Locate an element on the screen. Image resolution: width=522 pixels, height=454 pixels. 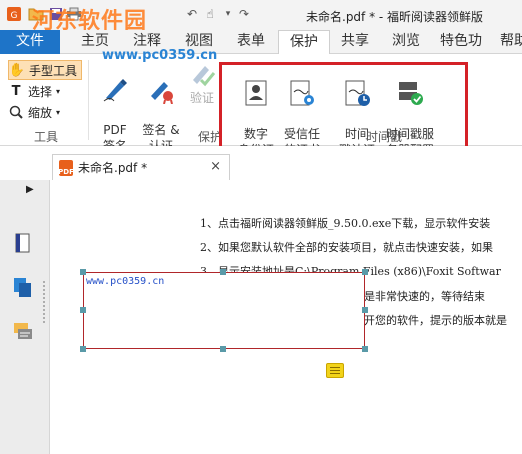
sticky-note-icon is located at coordinates (335, 370).